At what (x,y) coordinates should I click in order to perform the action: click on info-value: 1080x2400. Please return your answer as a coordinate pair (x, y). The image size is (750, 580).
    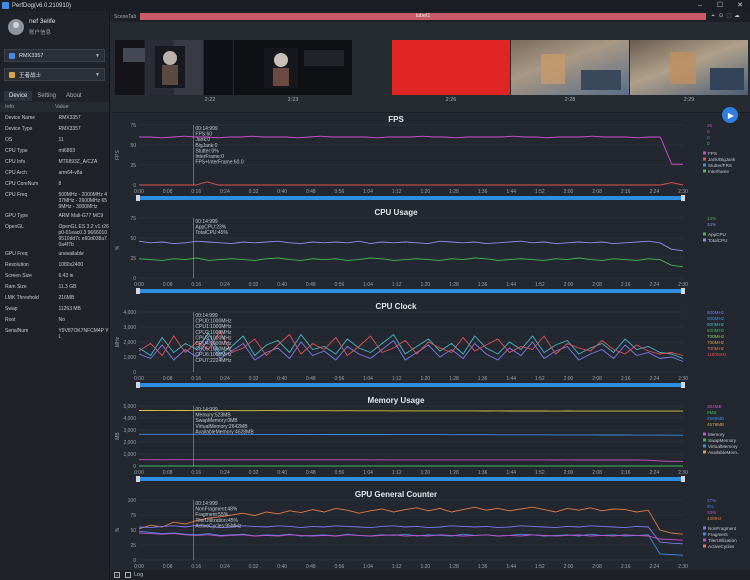
    Looking at the image, I should click on (71, 265).